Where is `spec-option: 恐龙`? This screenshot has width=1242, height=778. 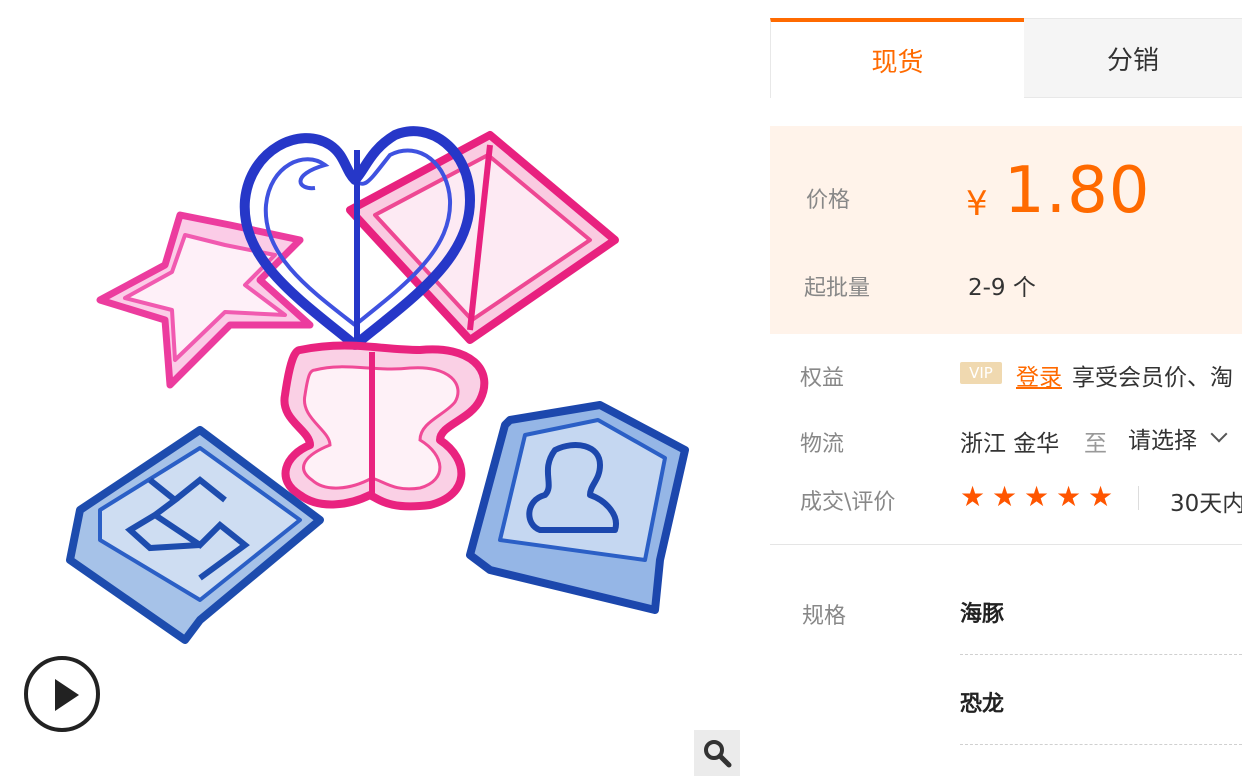 spec-option: 恐龙 is located at coordinates (1101, 708).